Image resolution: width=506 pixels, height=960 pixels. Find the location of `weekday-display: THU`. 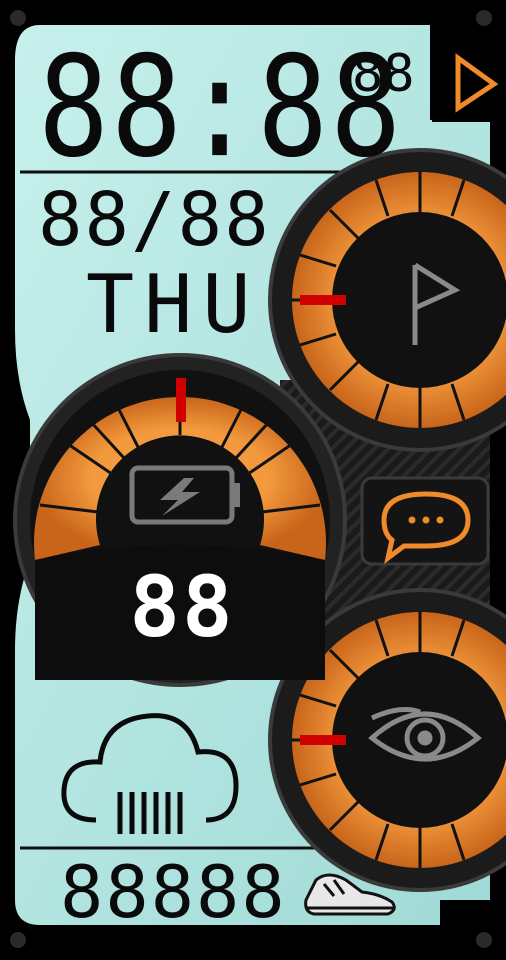

weekday-display: THU is located at coordinates (173, 304).